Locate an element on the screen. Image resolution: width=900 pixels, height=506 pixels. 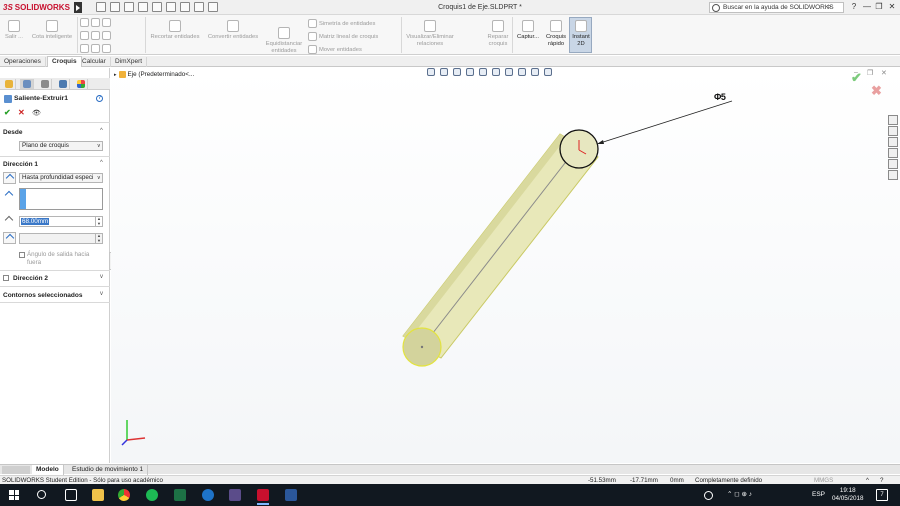
separator is located at coordinates (145, 35).